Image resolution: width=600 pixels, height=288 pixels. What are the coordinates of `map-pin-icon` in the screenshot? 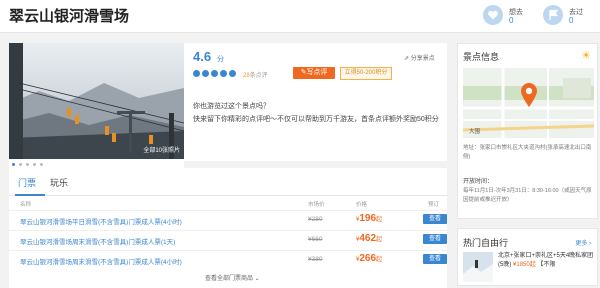 It's located at (529, 96).